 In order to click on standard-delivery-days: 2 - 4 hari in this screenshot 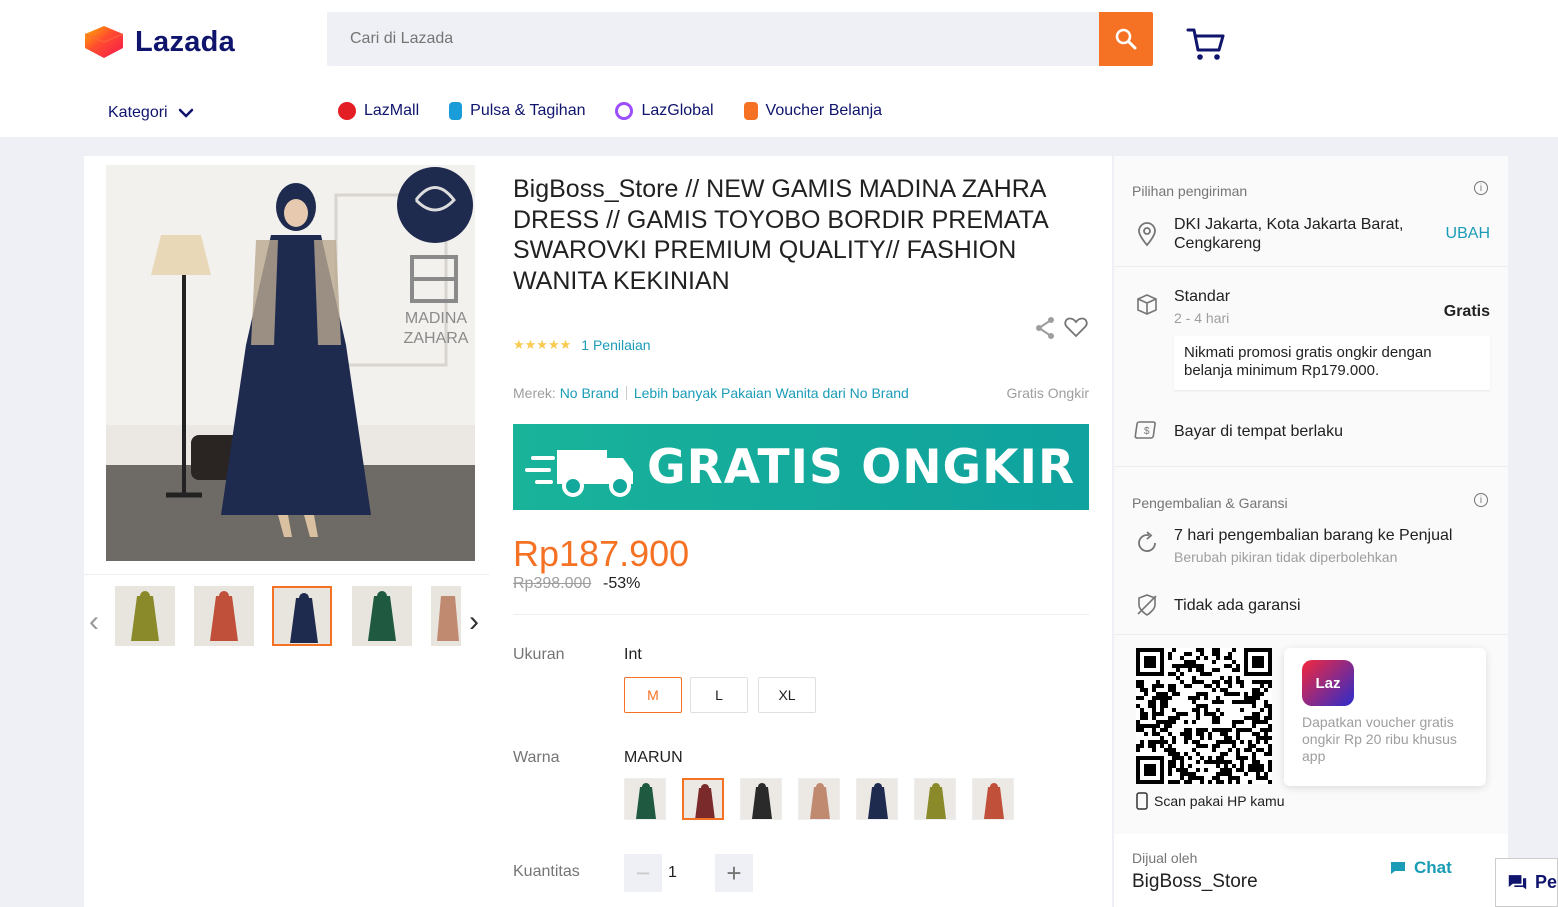, I will do `click(1202, 318)`.